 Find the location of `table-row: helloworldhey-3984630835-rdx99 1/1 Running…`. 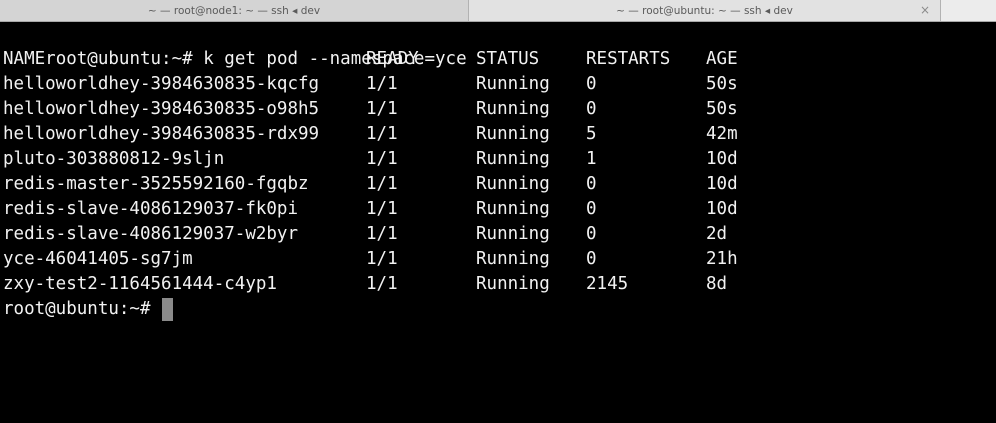

table-row: helloworldhey-3984630835-rdx99 1/1 Running… is located at coordinates (499, 134).